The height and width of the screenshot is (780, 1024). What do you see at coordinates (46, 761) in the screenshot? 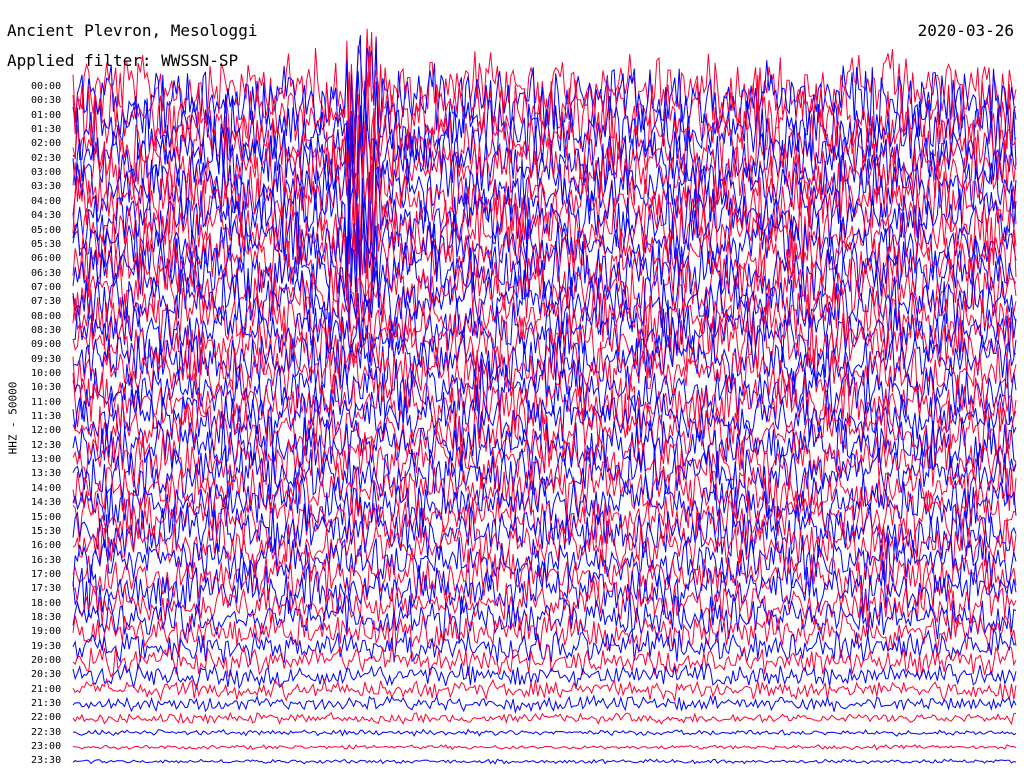
I see `time-tick-label: 23:30` at bounding box center [46, 761].